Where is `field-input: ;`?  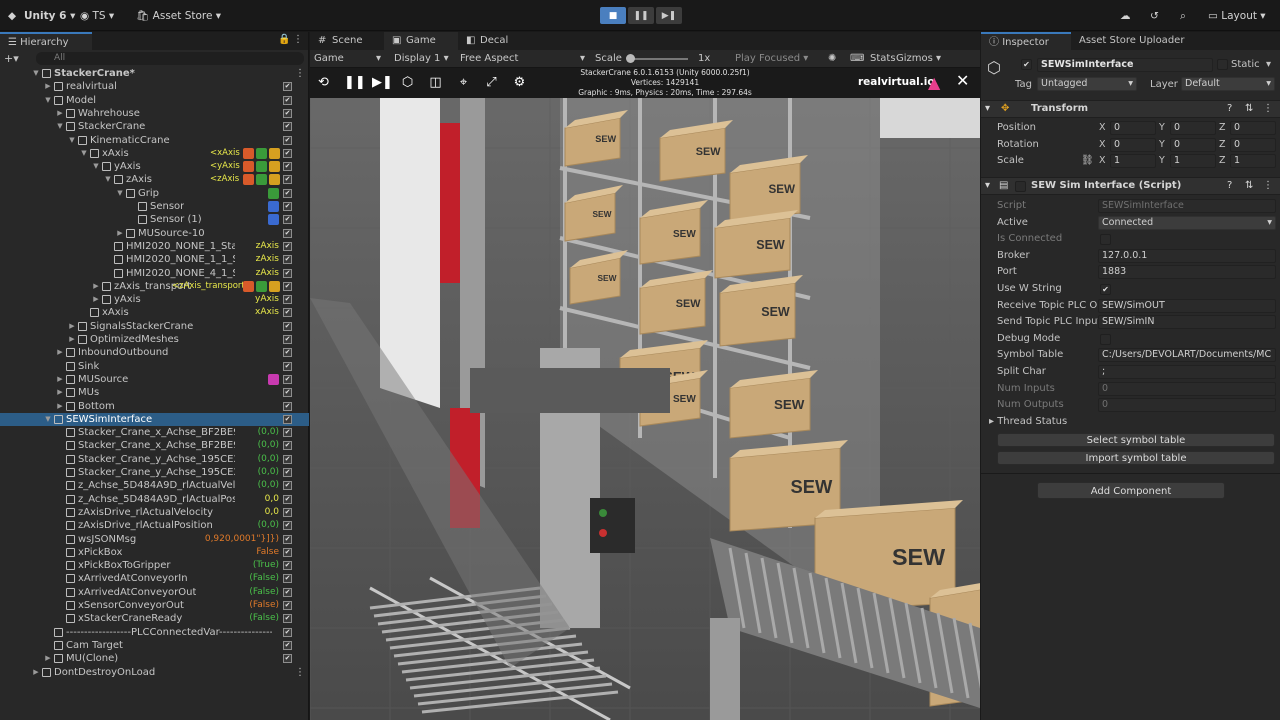
field-input: ; is located at coordinates (1187, 372).